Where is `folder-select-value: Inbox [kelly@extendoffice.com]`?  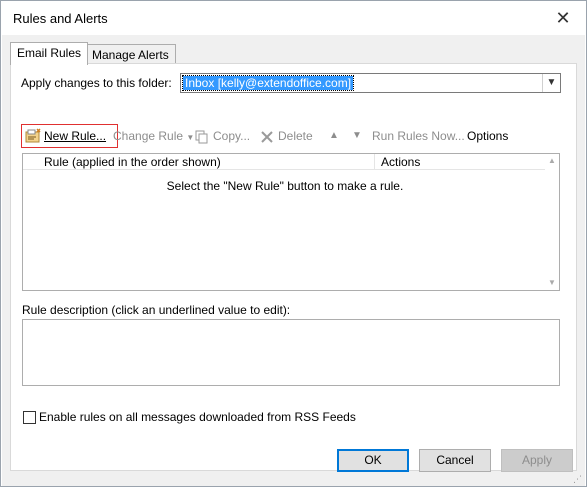
folder-select-value: Inbox [kelly@extendoffice.com] is located at coordinates (268, 83).